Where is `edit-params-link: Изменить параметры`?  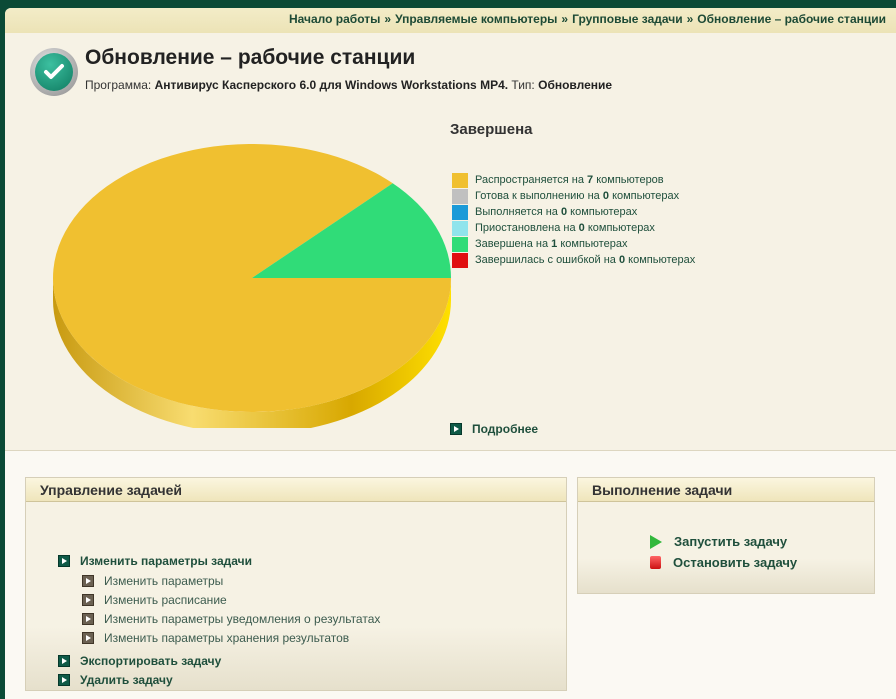
edit-params-link: Изменить параметры is located at coordinates (152, 581).